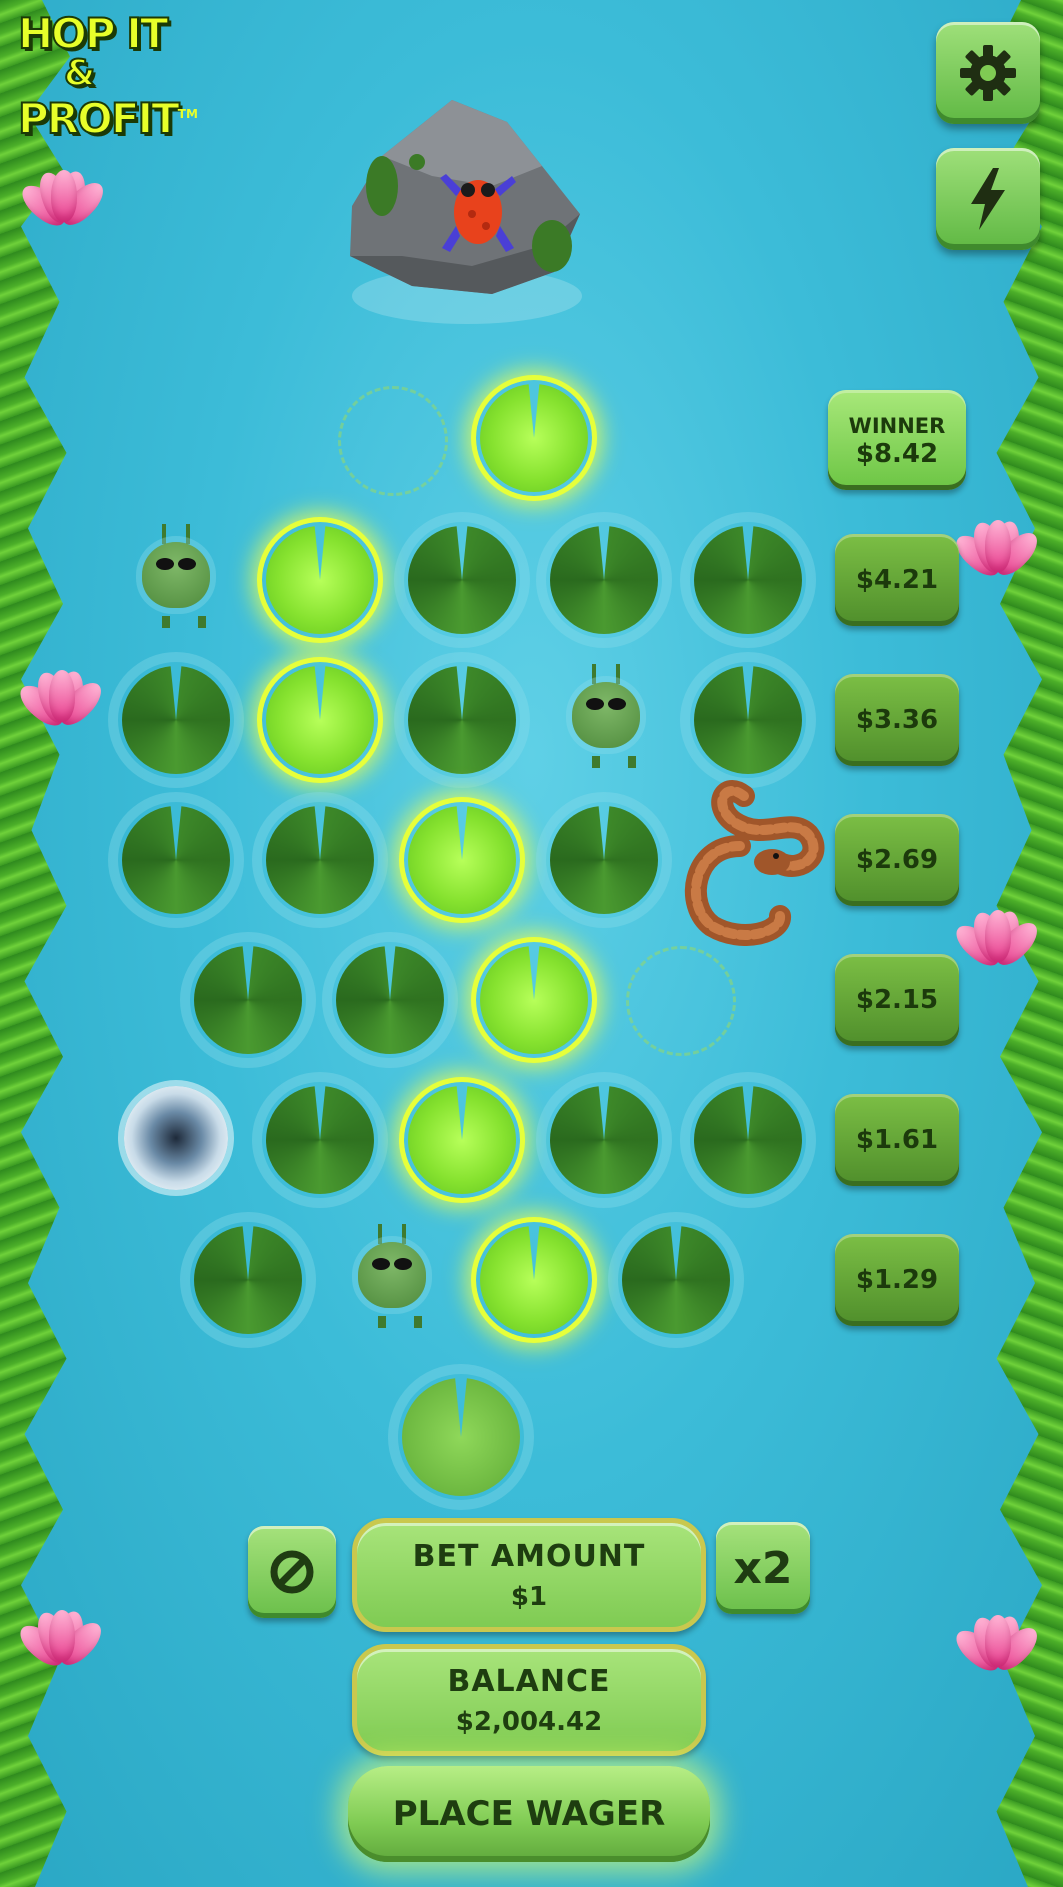 The width and height of the screenshot is (1063, 1887). I want to click on payout-row: $2.15, so click(897, 1000).